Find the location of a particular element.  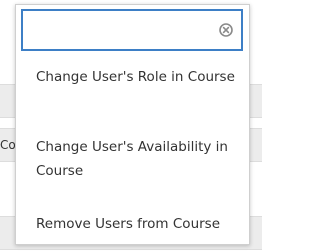

search-field-wrapper is located at coordinates (132, 30).